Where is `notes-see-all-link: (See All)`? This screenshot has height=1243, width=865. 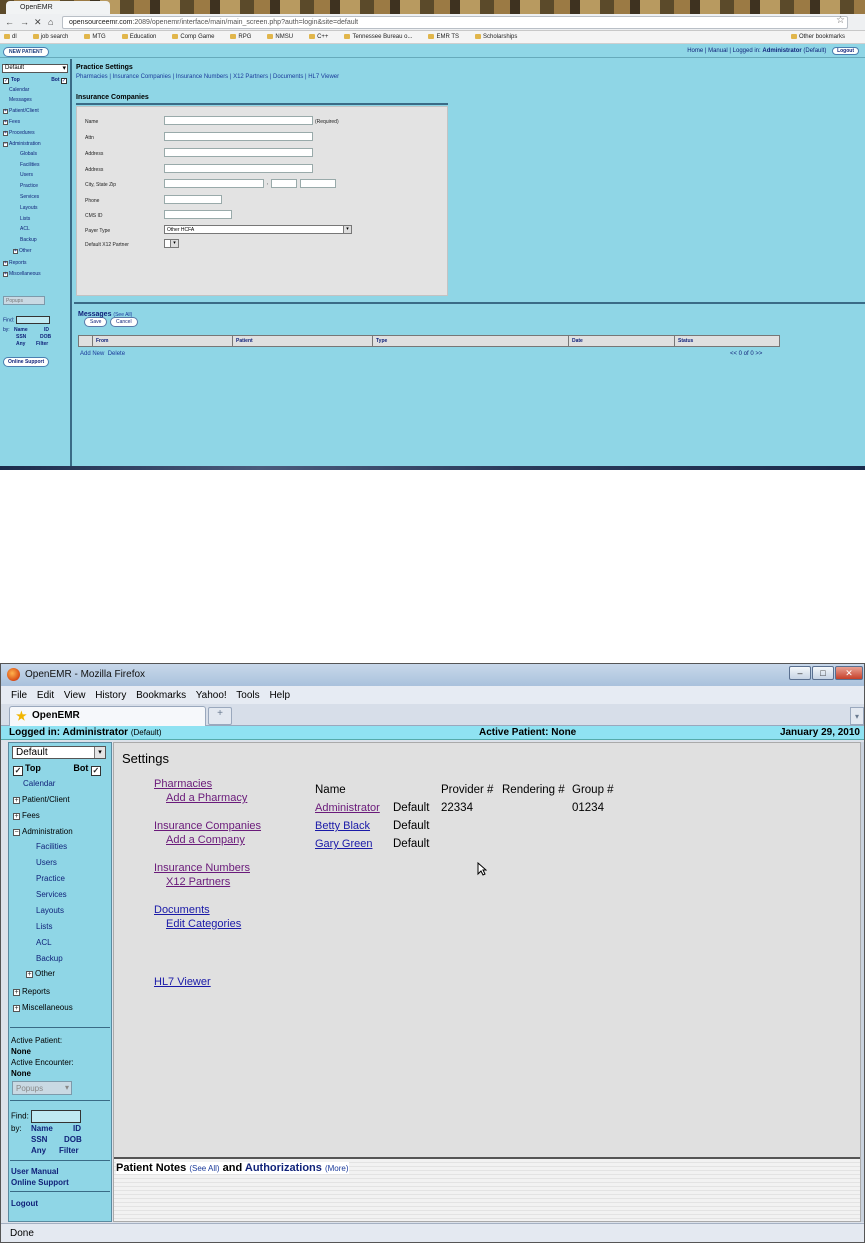
notes-see-all-link: (See All) is located at coordinates (204, 1168).